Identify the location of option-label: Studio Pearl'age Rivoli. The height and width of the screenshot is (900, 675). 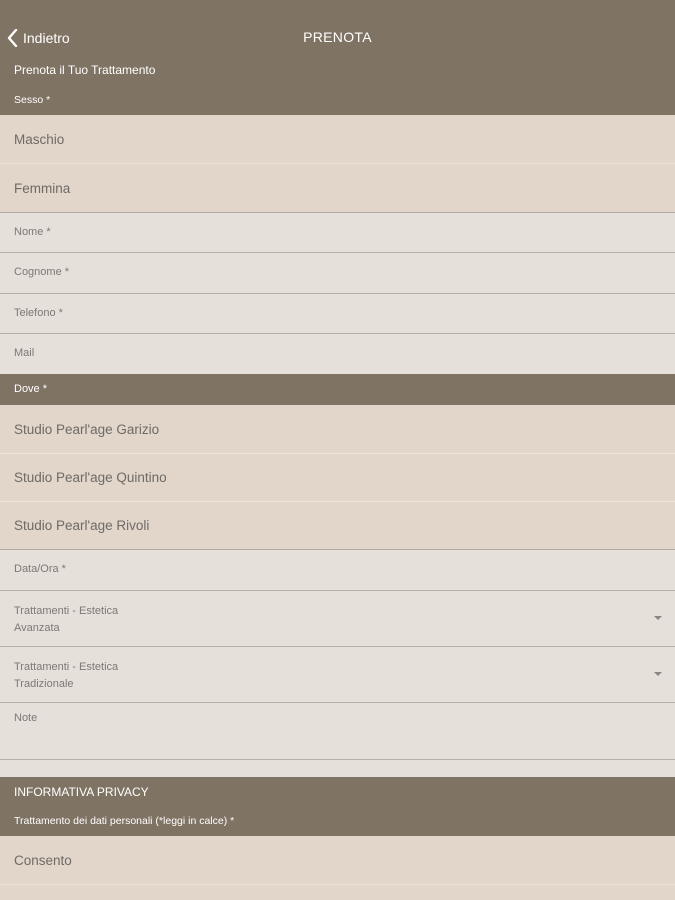
(82, 525).